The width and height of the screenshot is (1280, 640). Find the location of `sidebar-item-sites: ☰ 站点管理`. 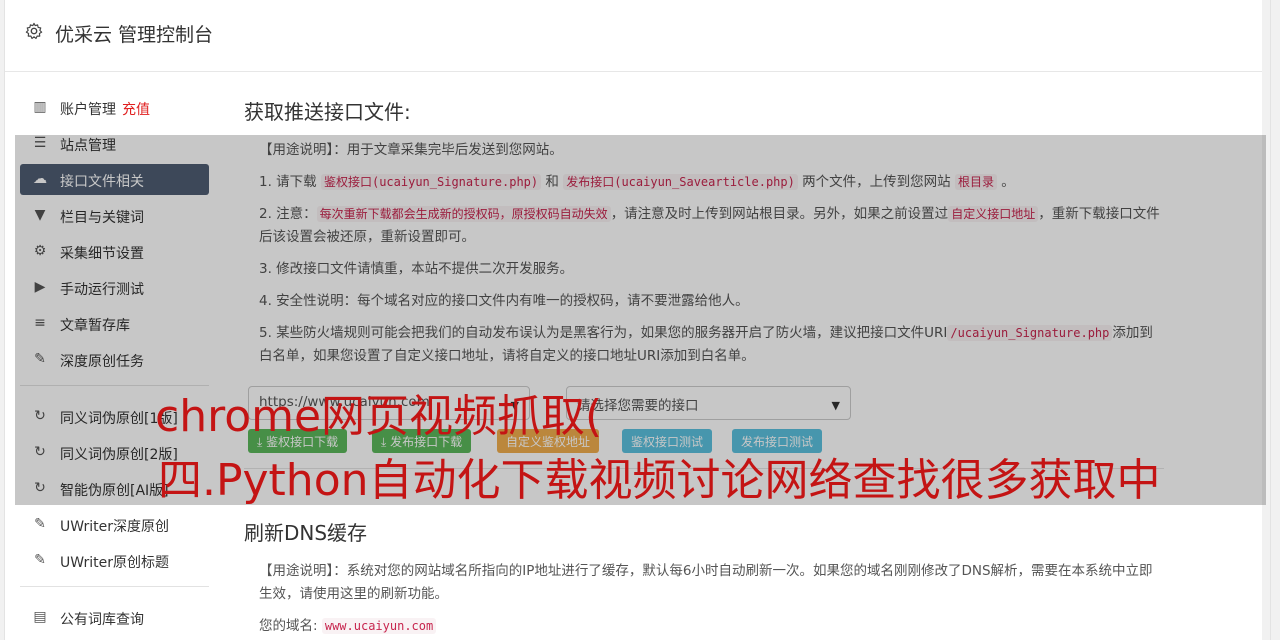

sidebar-item-sites: ☰ 站点管理 is located at coordinates (114, 143).